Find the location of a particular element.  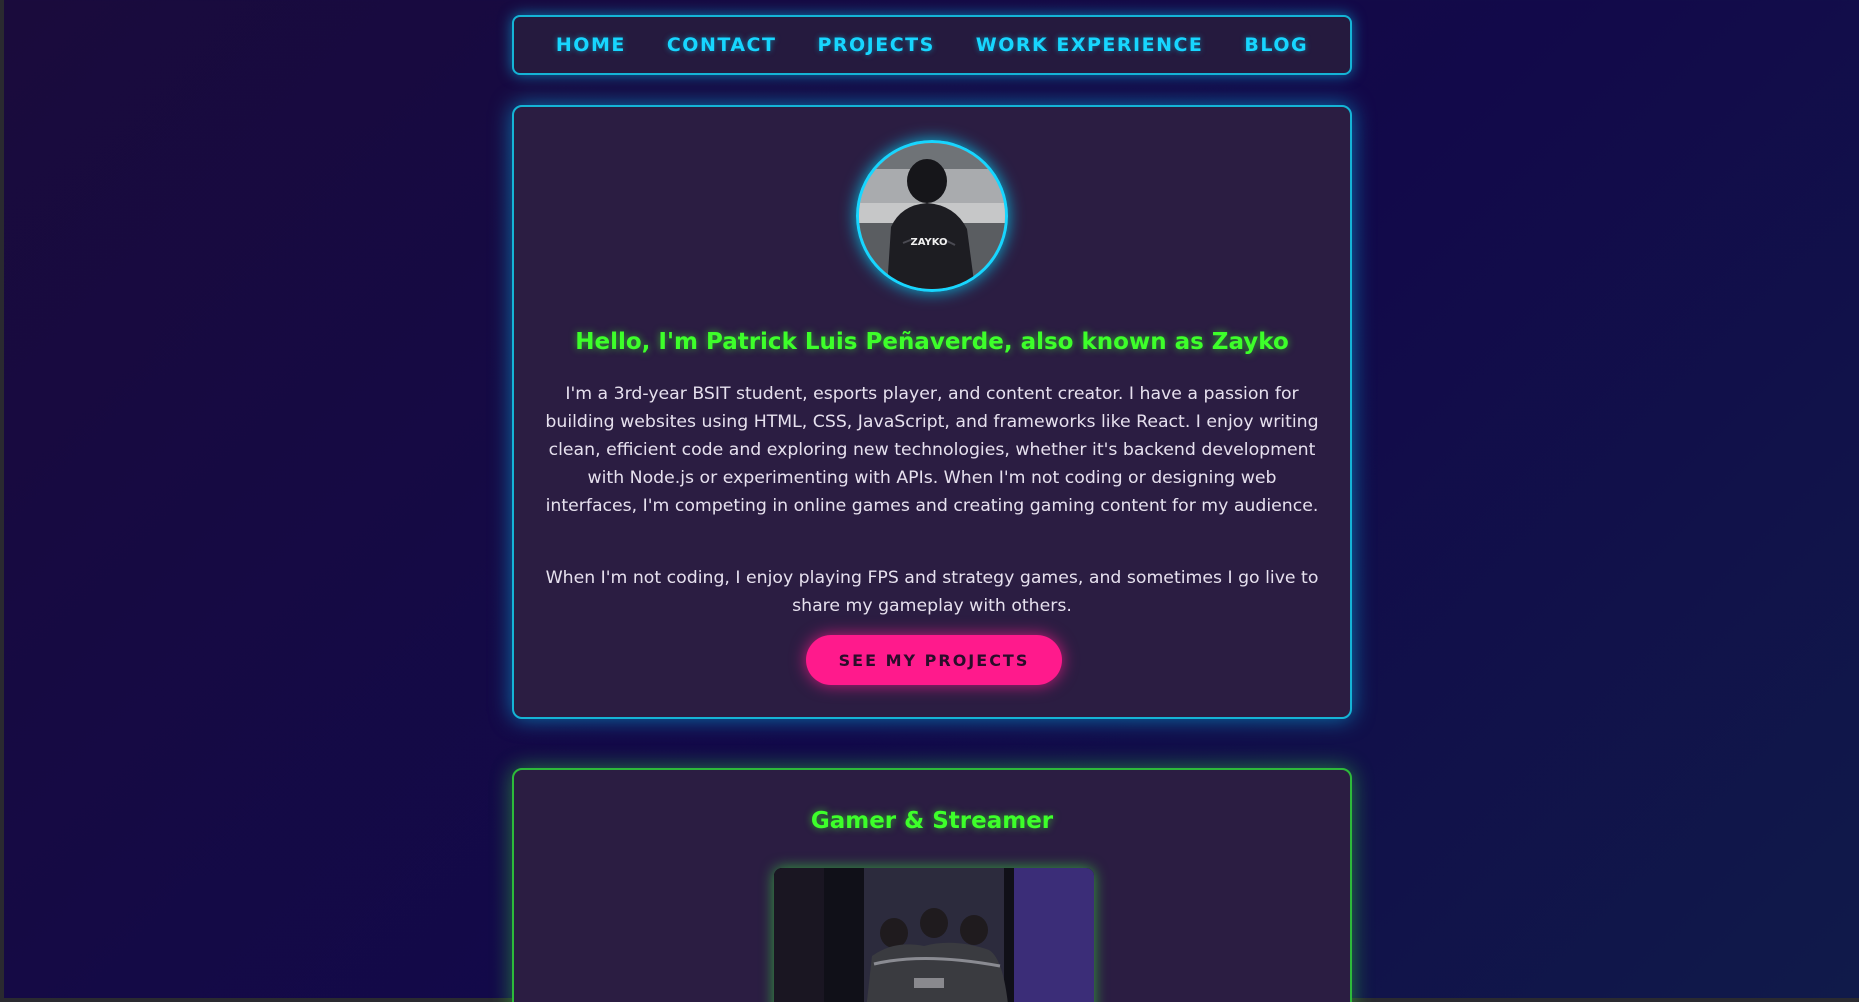

gamer-title: Gamer & Streamer is located at coordinates (932, 821).